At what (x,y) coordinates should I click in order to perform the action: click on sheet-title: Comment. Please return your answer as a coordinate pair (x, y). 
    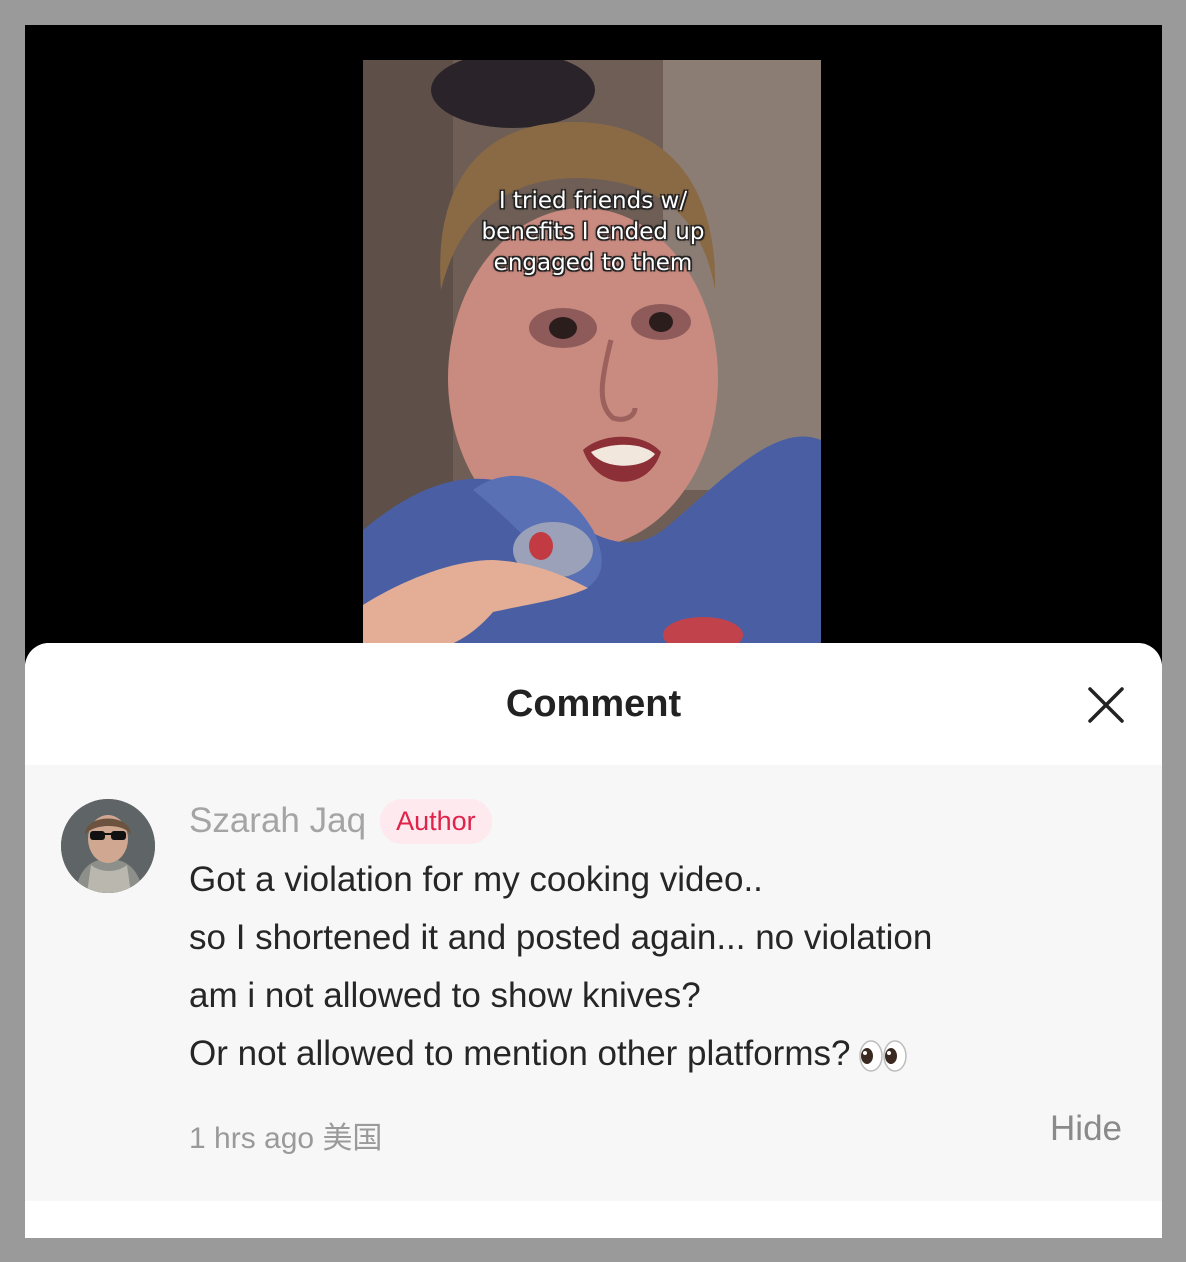
    Looking at the image, I should click on (593, 704).